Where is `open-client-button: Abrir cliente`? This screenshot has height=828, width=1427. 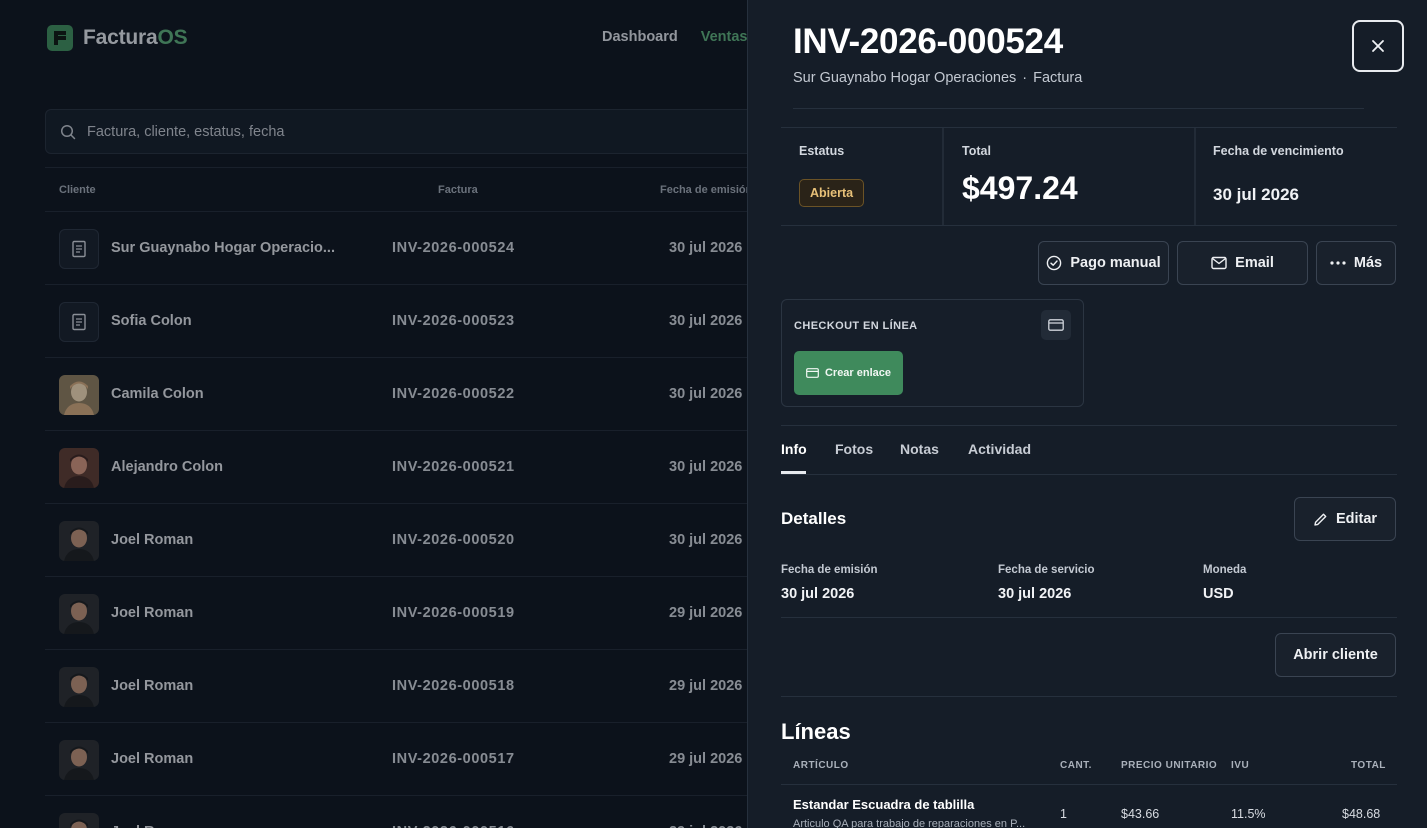 open-client-button: Abrir cliente is located at coordinates (1335, 655).